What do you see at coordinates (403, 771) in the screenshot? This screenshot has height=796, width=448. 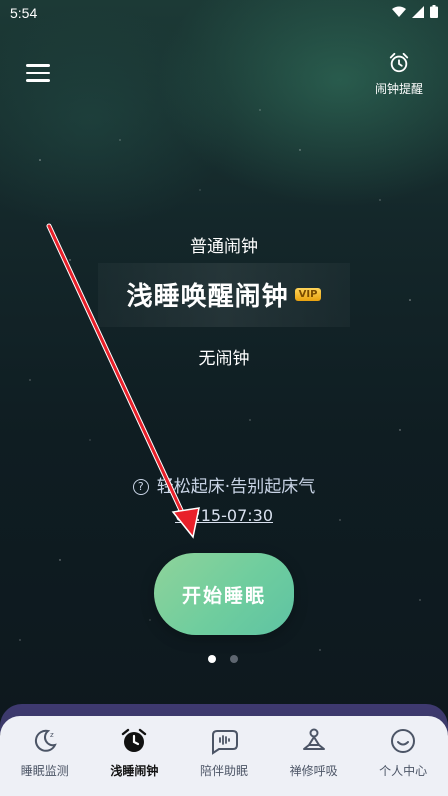 I see `tab-label: 个人中心` at bounding box center [403, 771].